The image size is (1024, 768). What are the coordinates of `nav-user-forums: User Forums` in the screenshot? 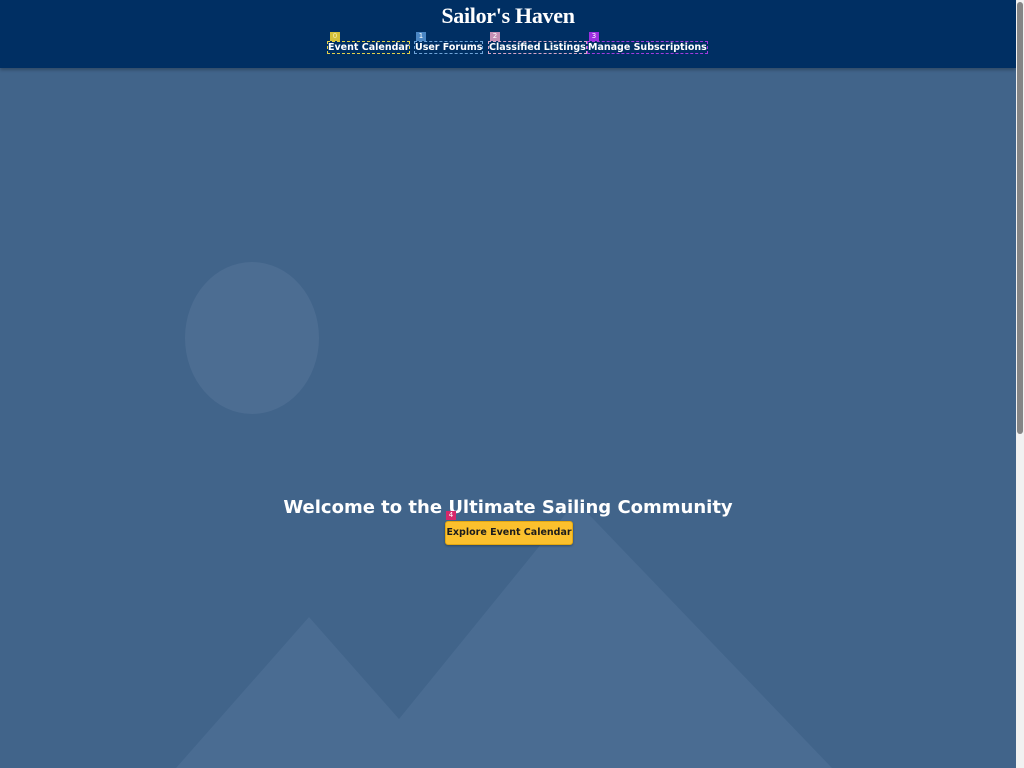 It's located at (449, 47).